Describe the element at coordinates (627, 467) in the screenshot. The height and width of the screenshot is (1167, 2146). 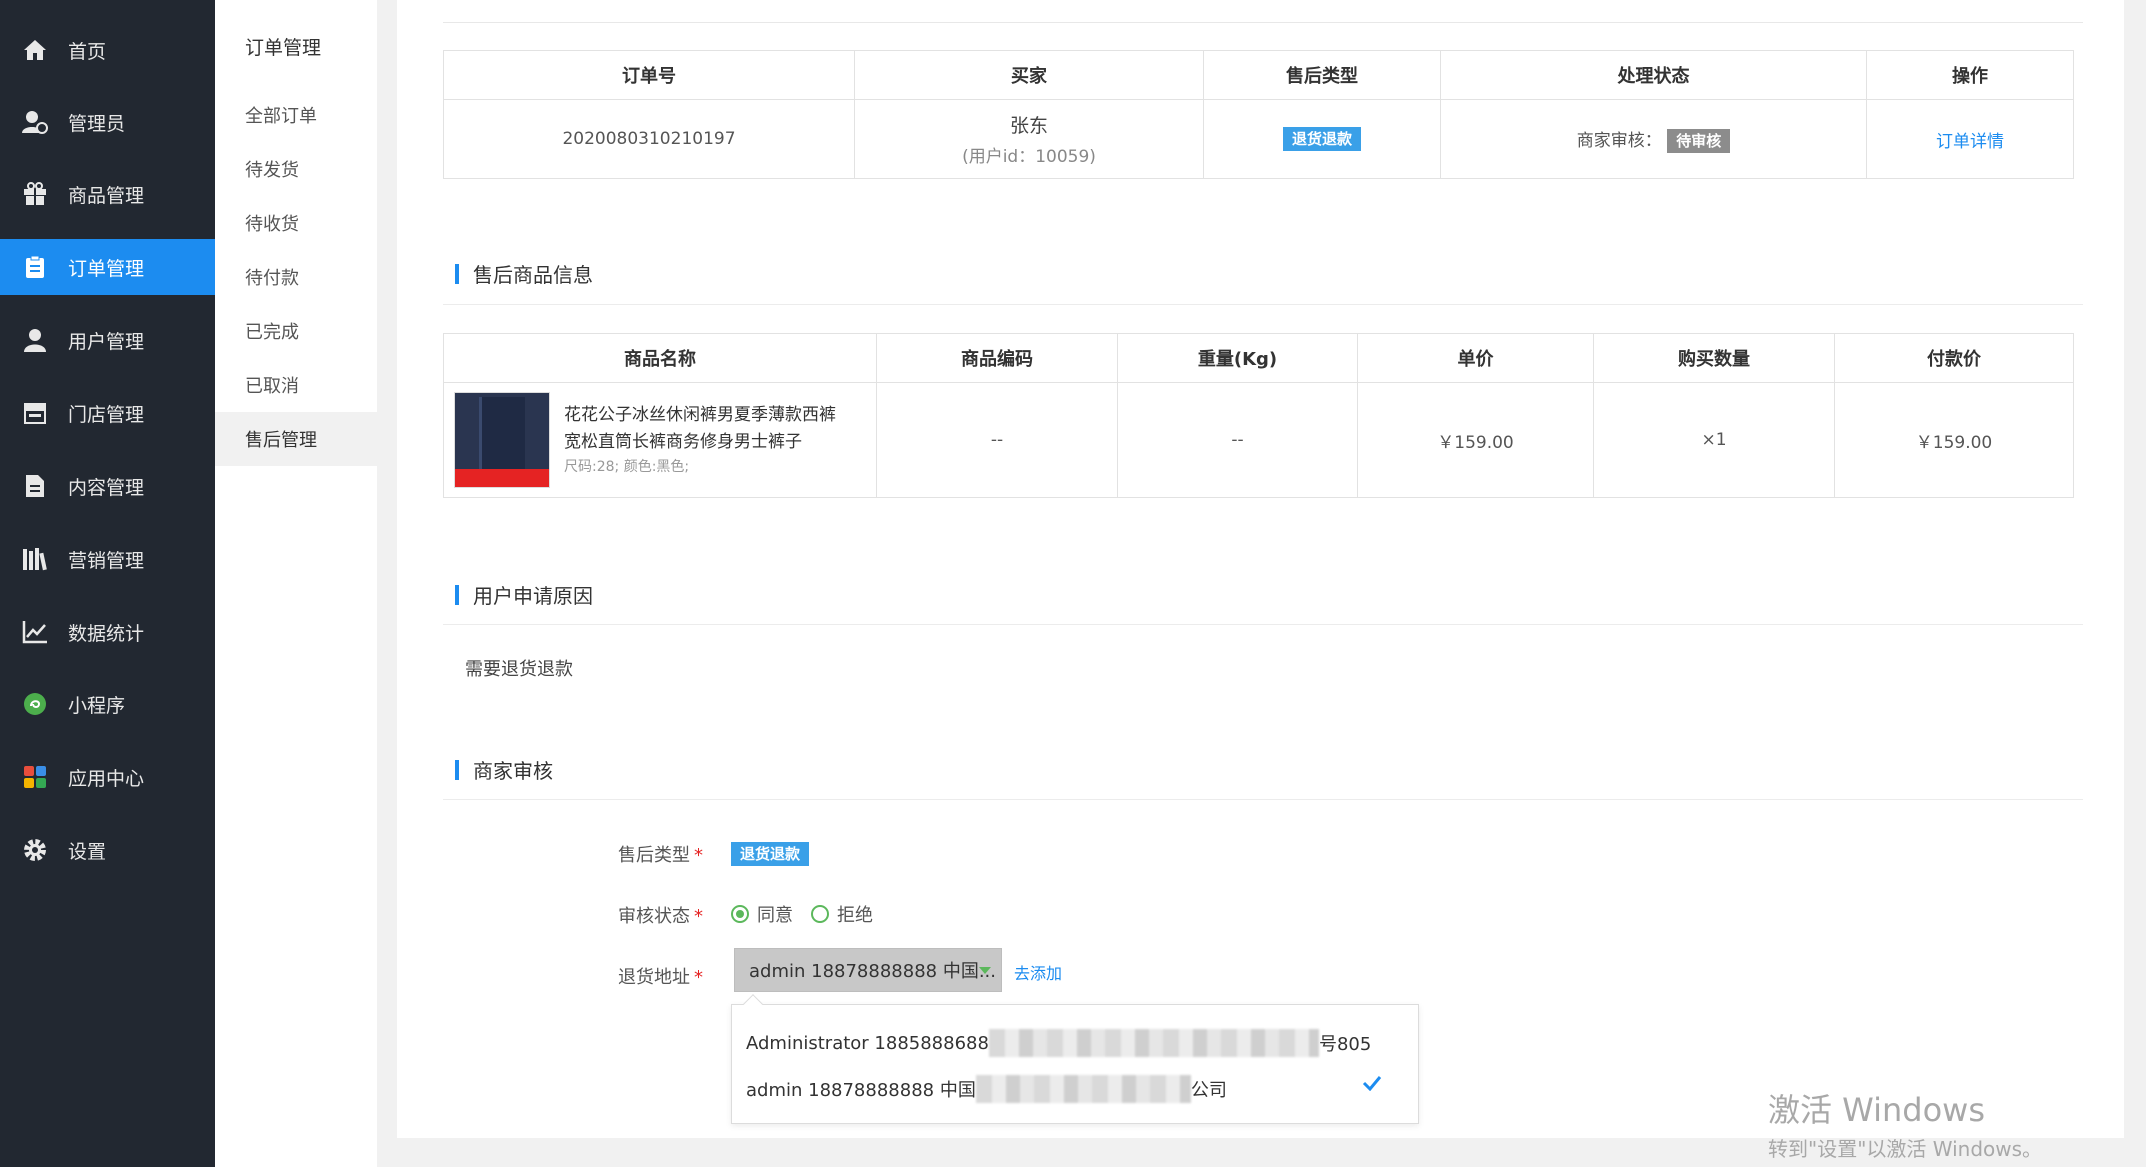
I see `product-spec: 尺码:28; 颜色:黑色;` at that location.